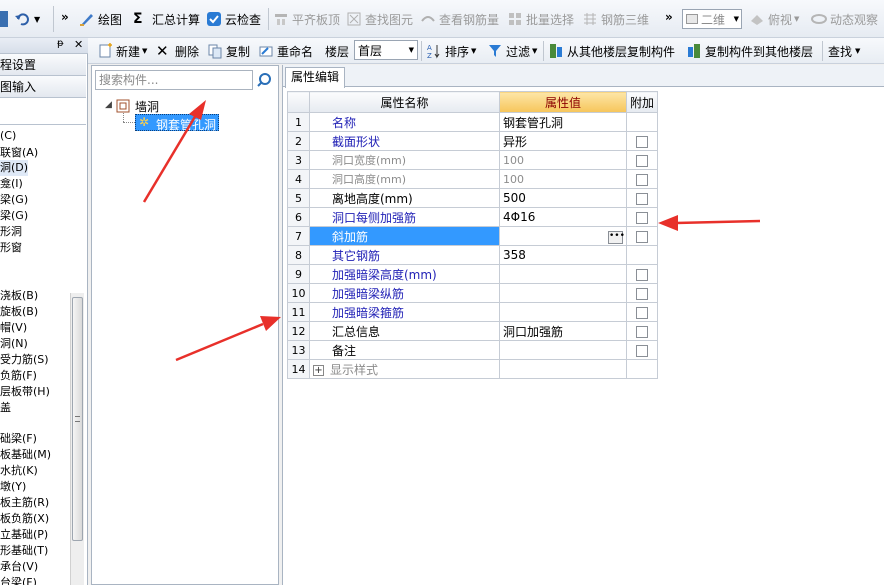 The image size is (884, 585). I want to click on copy-button: 复制, so click(228, 51).